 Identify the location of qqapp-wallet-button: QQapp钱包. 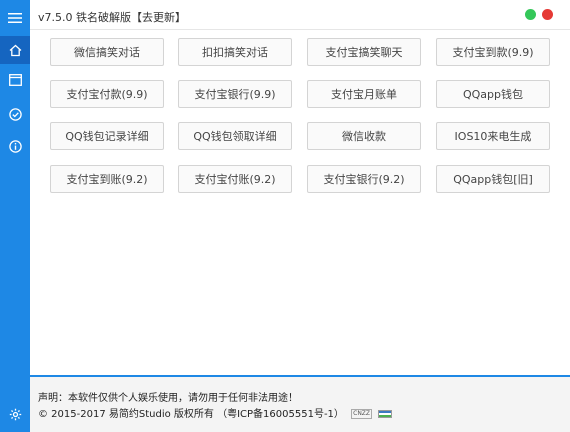
(493, 94).